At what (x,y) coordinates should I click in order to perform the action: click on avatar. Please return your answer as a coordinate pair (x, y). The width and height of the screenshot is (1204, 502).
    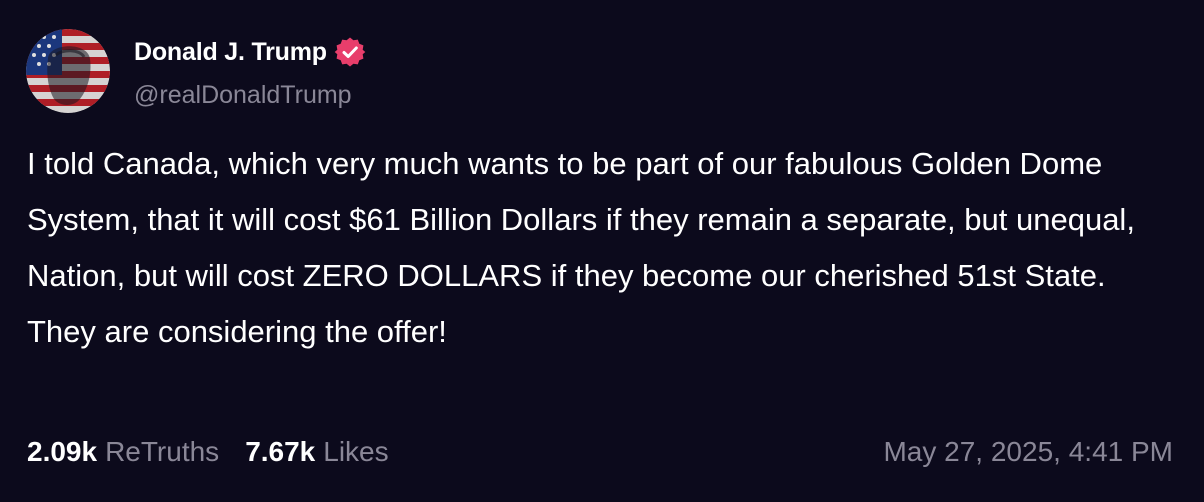
    Looking at the image, I should click on (68, 71).